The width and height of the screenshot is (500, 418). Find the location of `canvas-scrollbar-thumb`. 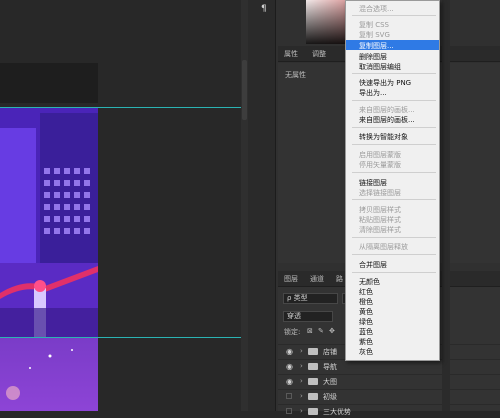

canvas-scrollbar-thumb is located at coordinates (244, 90).